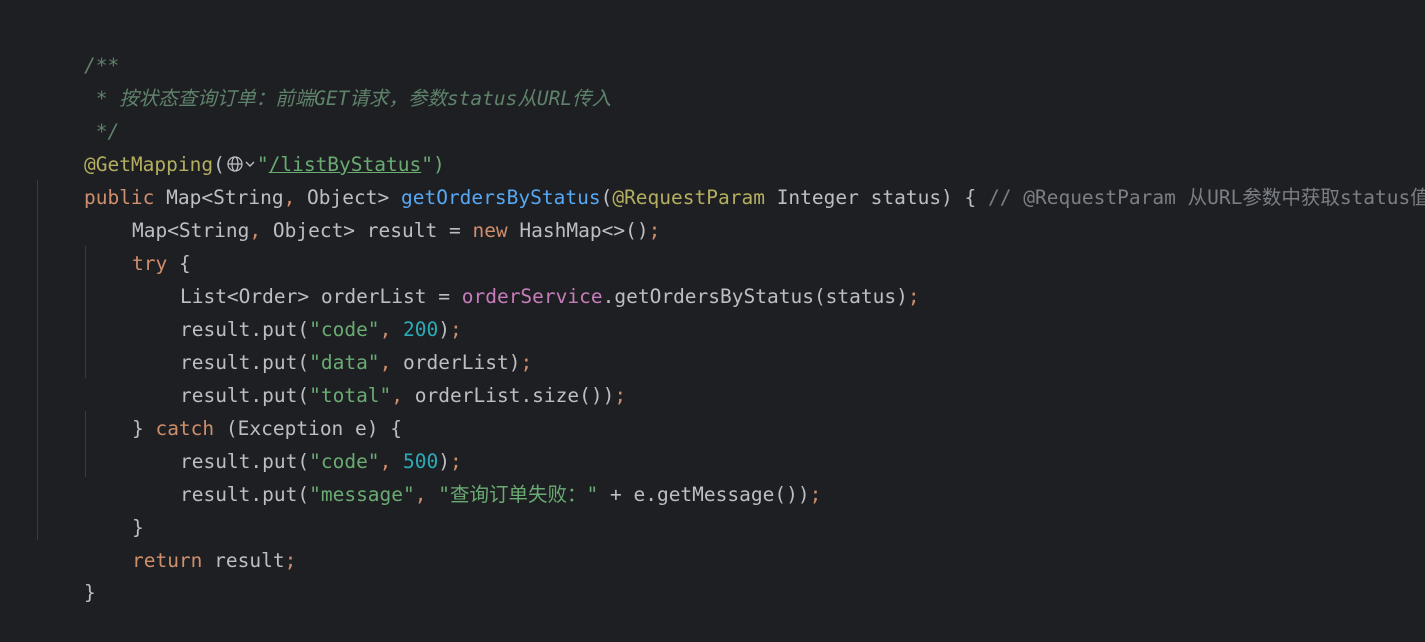 This screenshot has height=642, width=1425. Describe the element at coordinates (114, 508) in the screenshot. I see `code-line-15: }` at that location.